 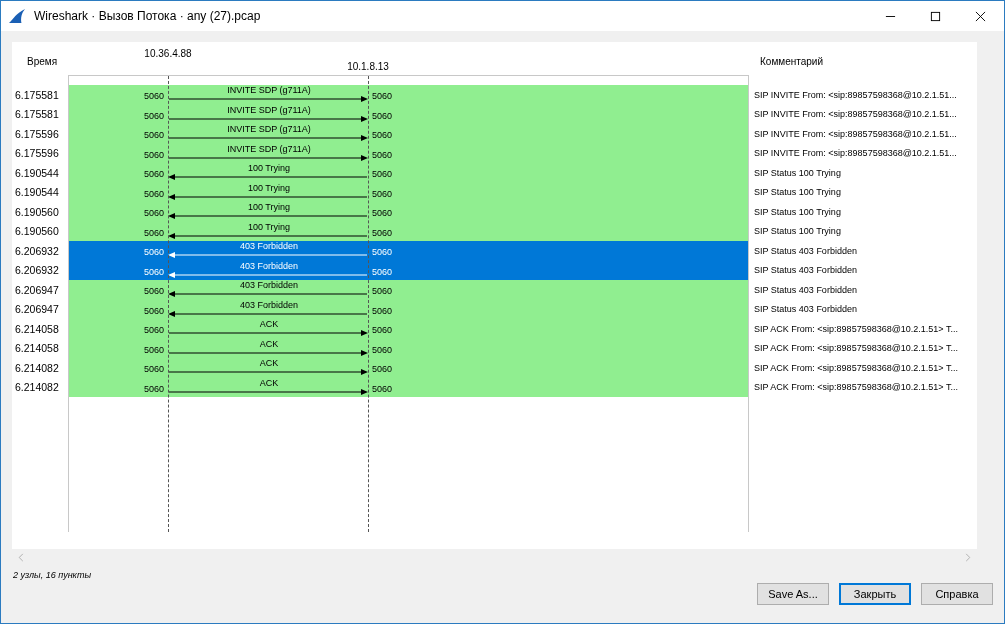 What do you see at coordinates (368, 66) in the screenshot?
I see `node-address: 10.1.8.13` at bounding box center [368, 66].